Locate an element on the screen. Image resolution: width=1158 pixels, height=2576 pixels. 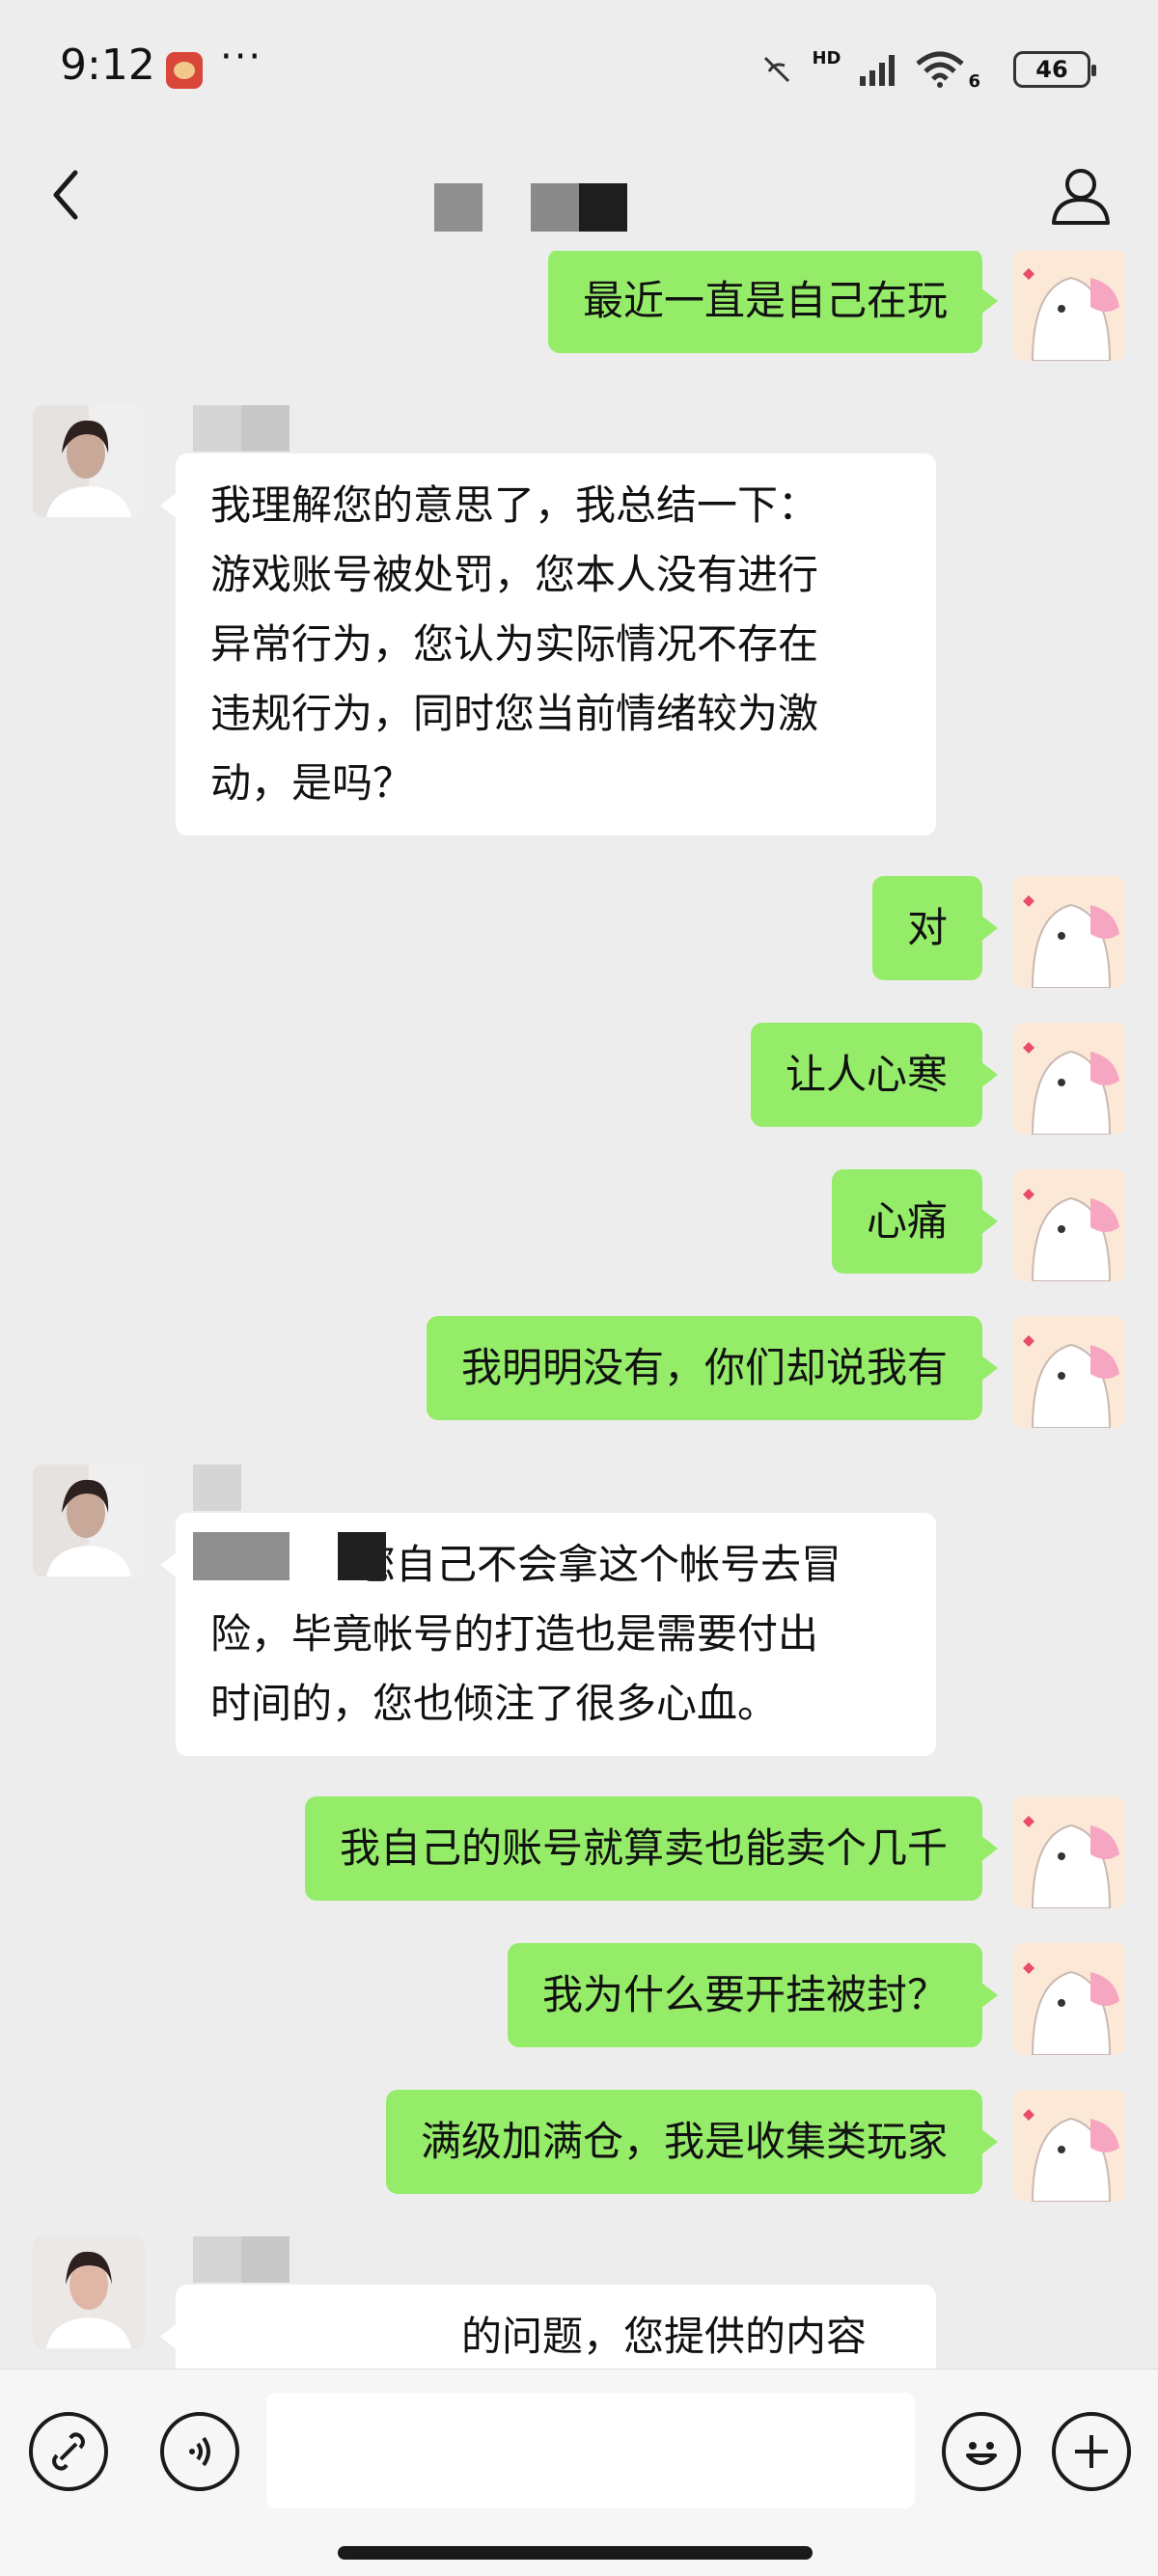
message-input is located at coordinates (590, 2450).